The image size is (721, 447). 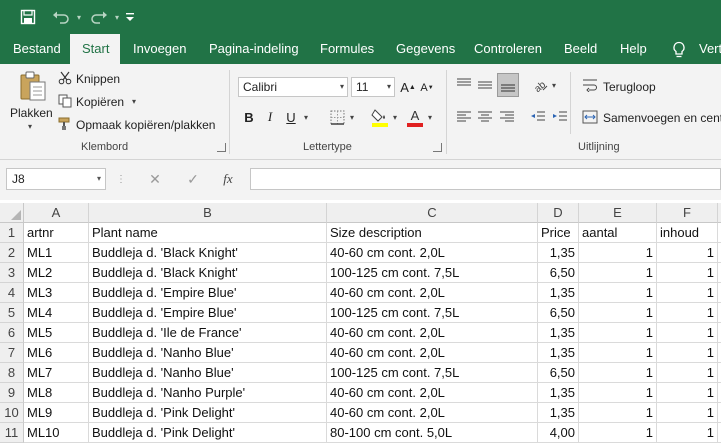 What do you see at coordinates (56, 213) in the screenshot?
I see `column-header-a: A` at bounding box center [56, 213].